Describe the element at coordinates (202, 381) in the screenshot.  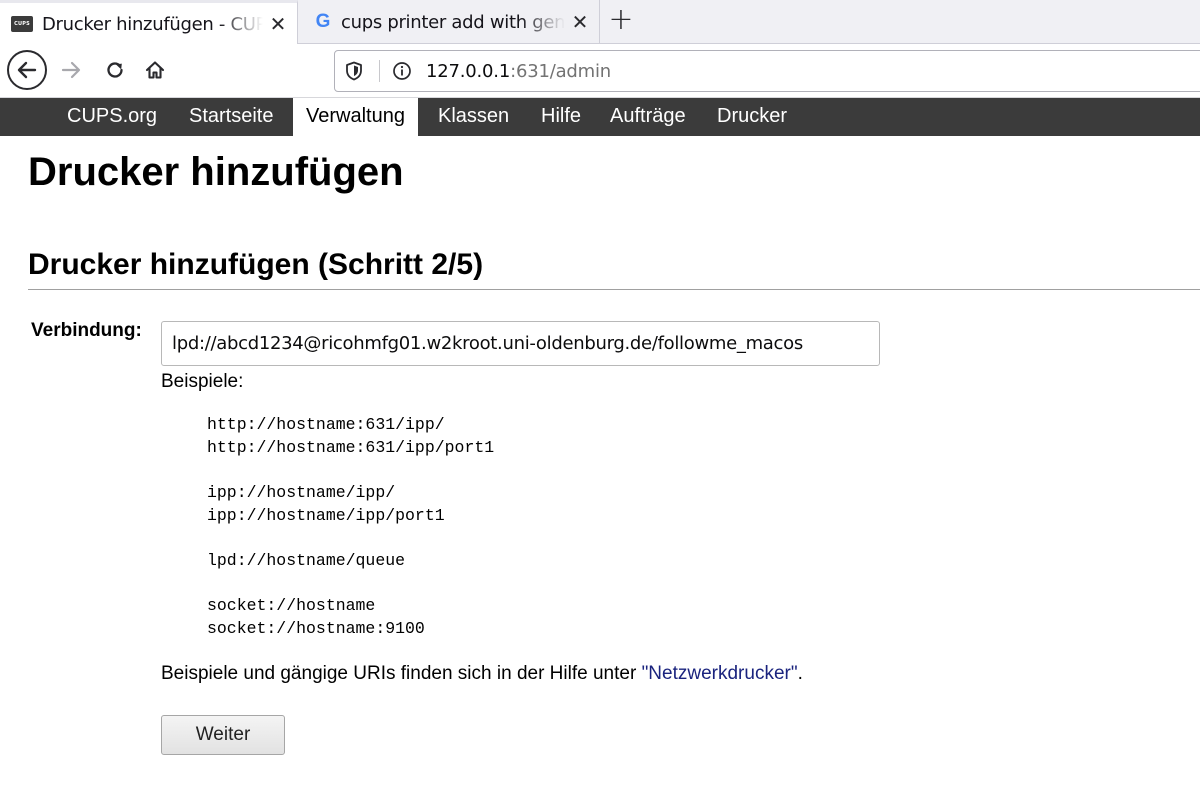
I see `examples-label: Beispiele:` at that location.